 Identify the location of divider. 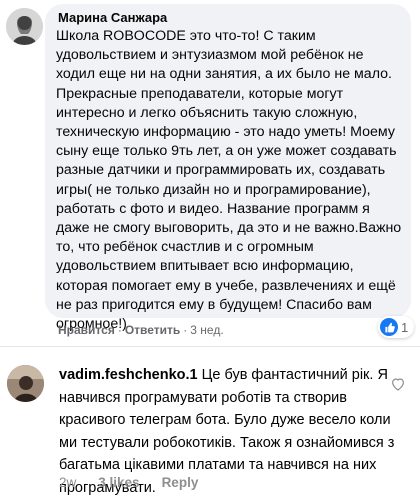
(210, 346).